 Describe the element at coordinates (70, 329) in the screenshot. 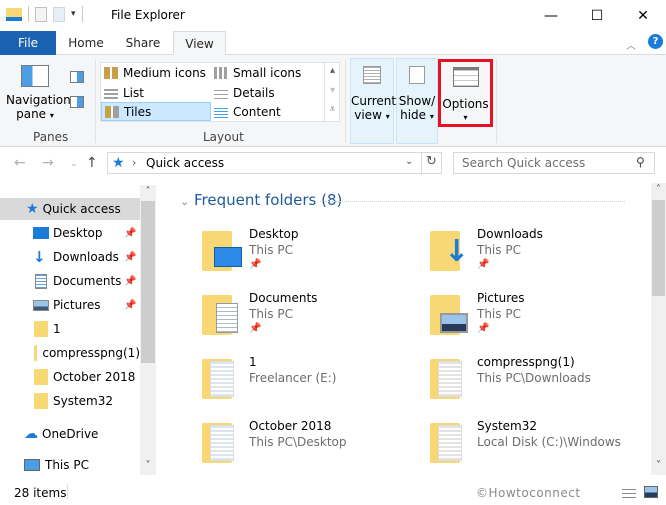

I see `nav-item-folder-1: 1` at that location.